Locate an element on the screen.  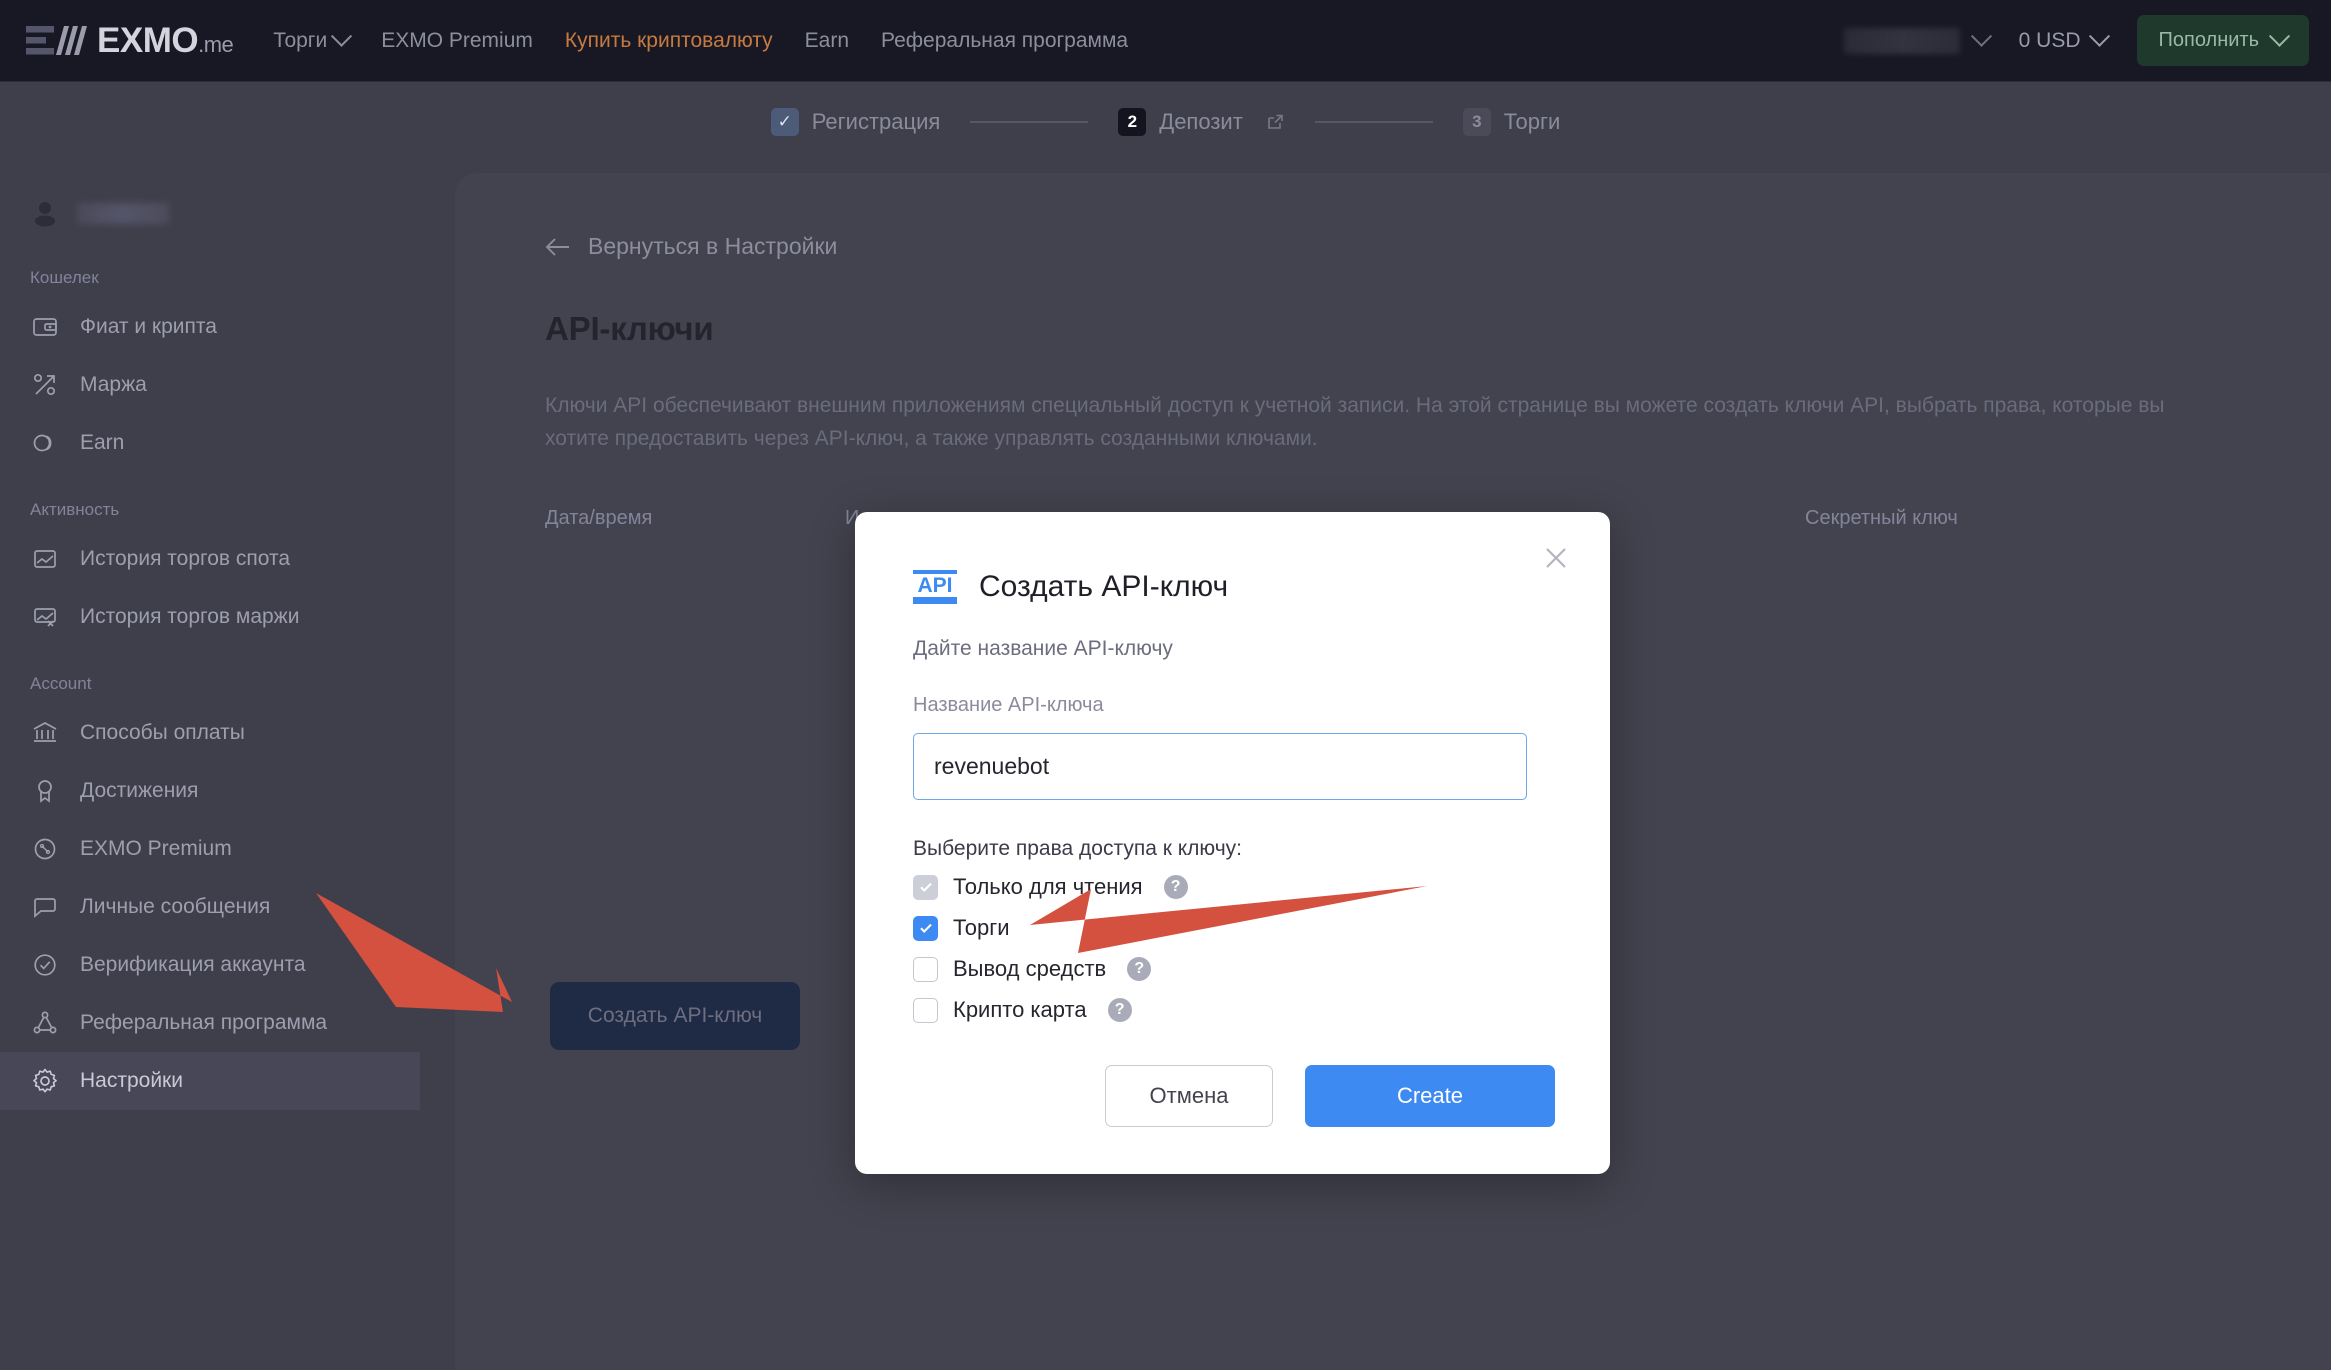
sidebar-item-spot-history: История торгов спота is located at coordinates (210, 559).